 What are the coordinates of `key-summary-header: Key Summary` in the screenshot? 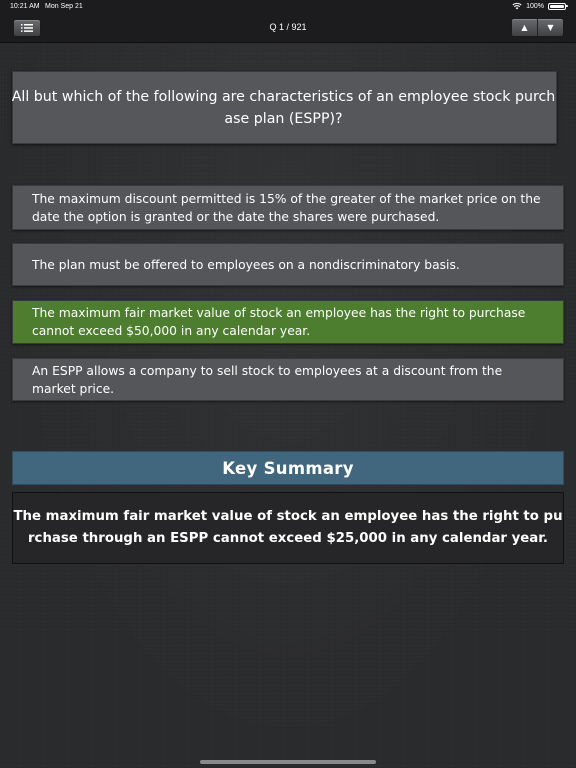 It's located at (288, 468).